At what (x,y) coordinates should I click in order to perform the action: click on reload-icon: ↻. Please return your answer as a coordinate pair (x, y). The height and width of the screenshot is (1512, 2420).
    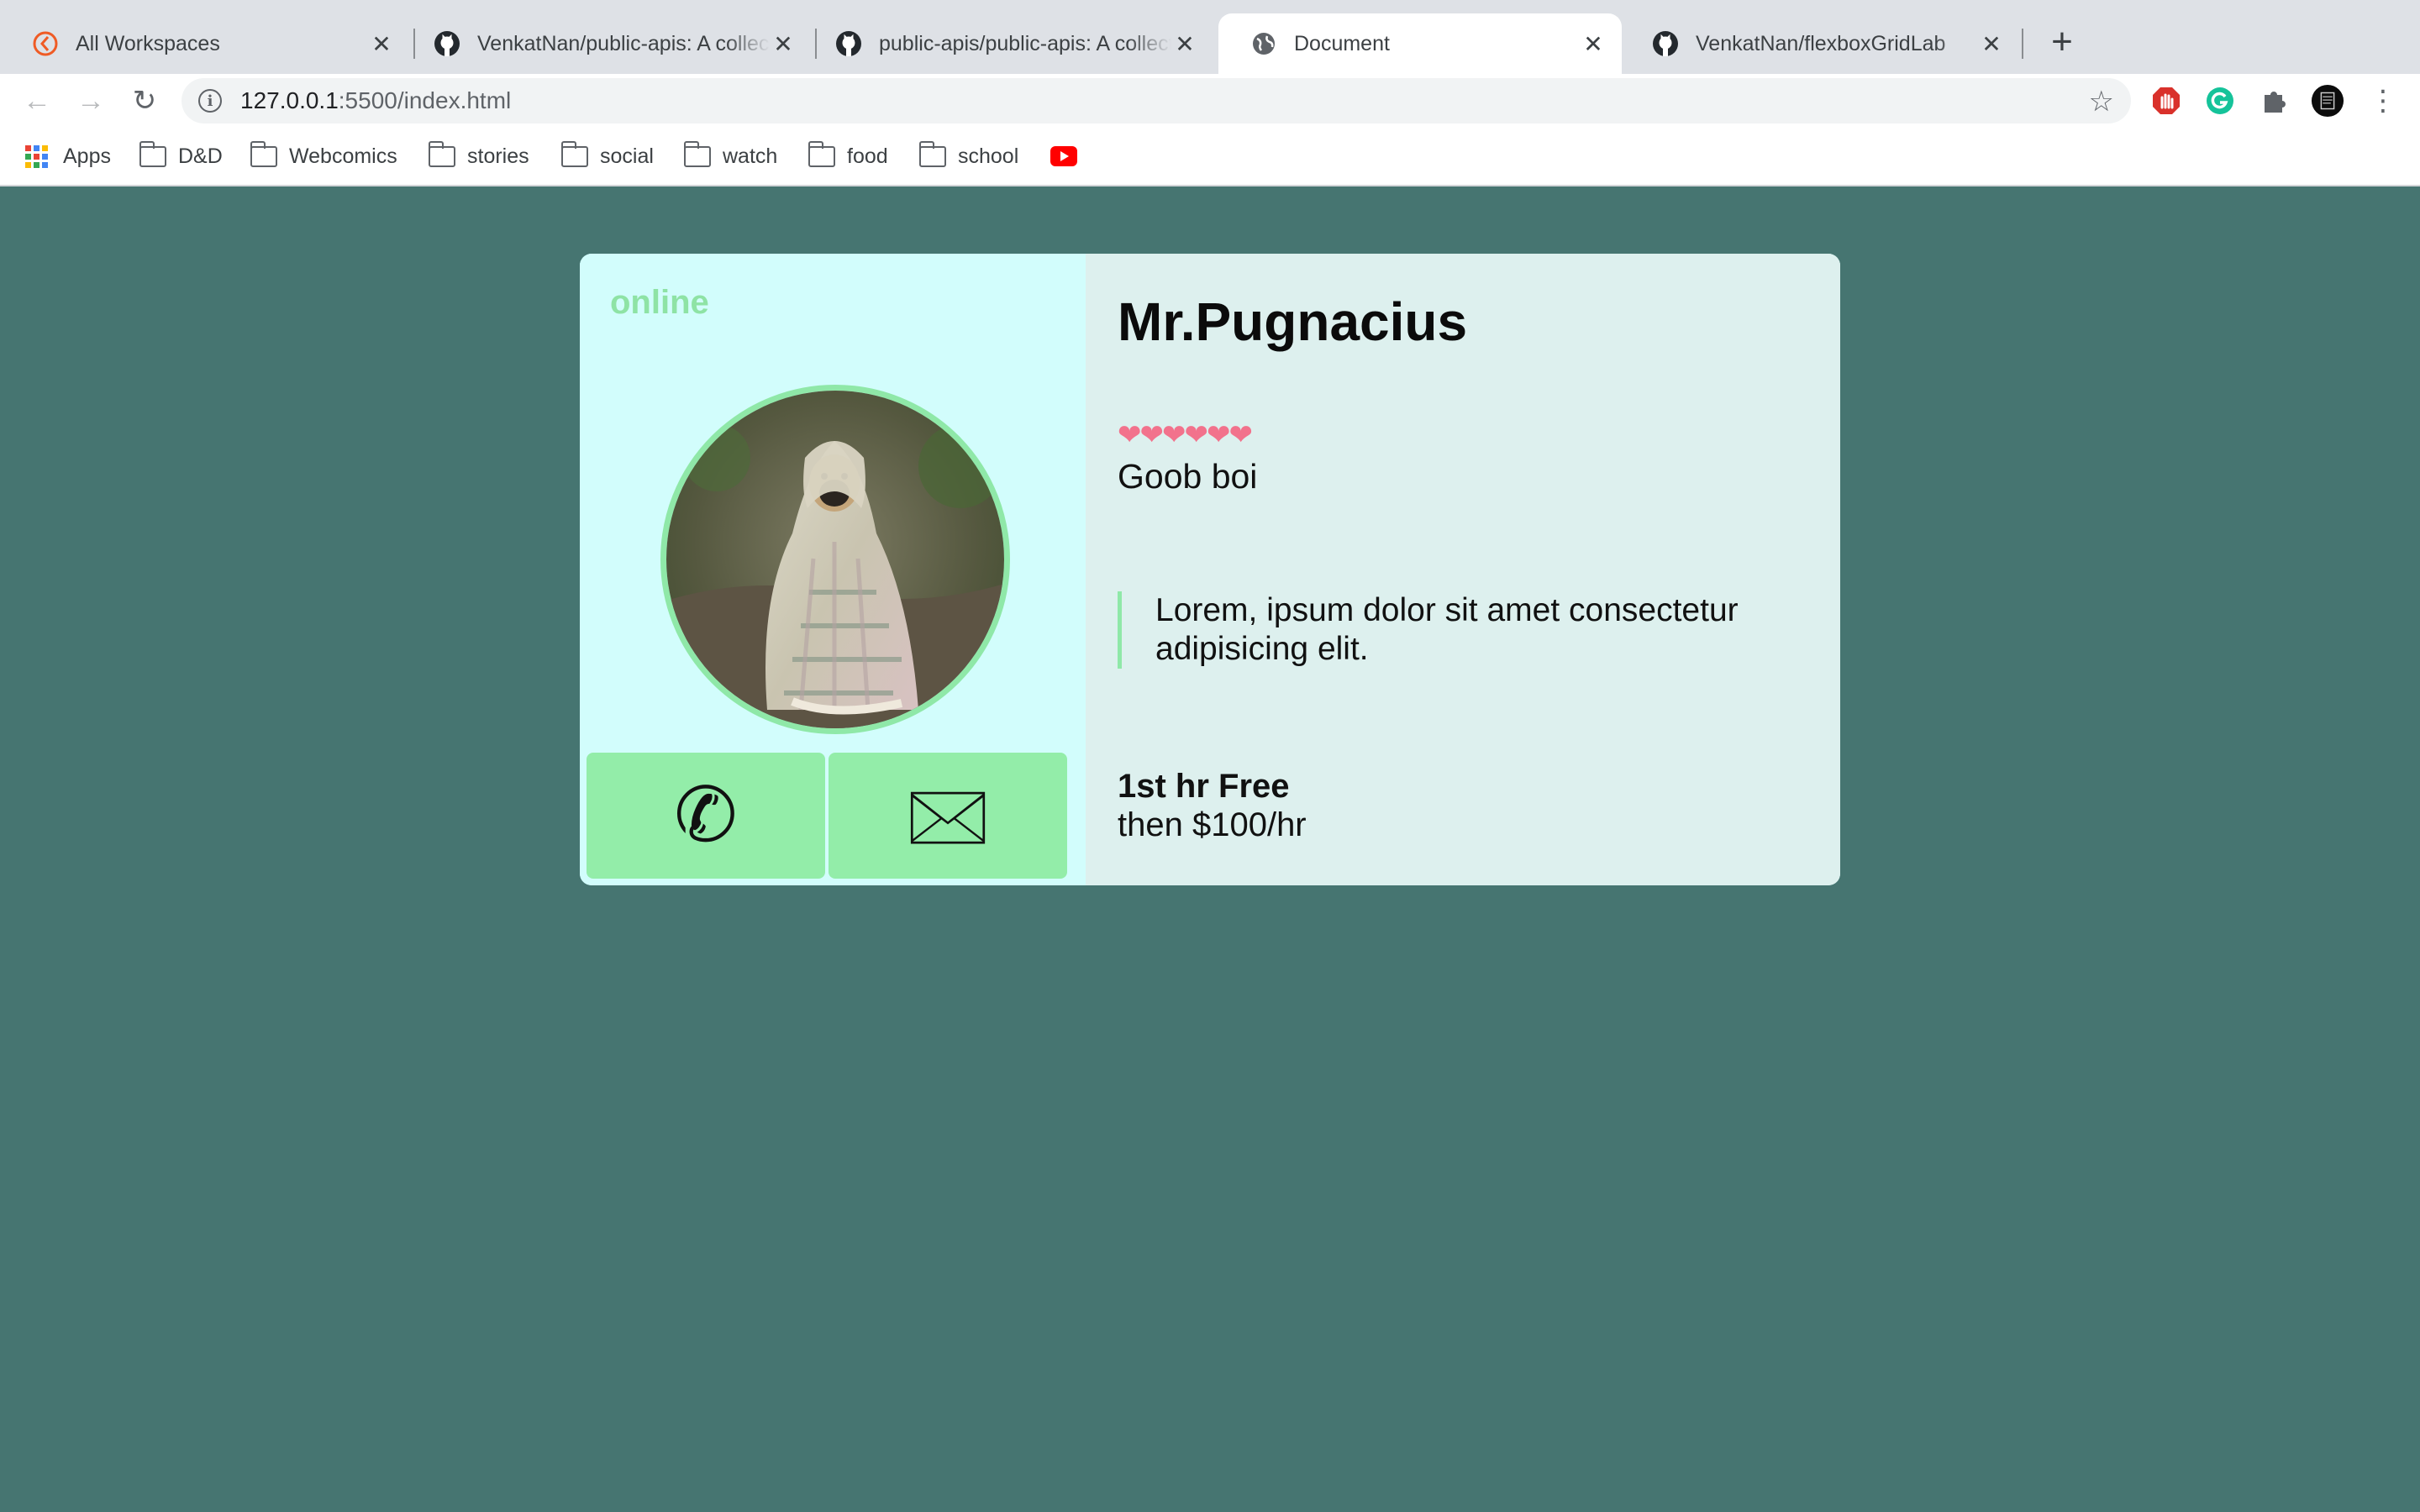
    Looking at the image, I should click on (144, 101).